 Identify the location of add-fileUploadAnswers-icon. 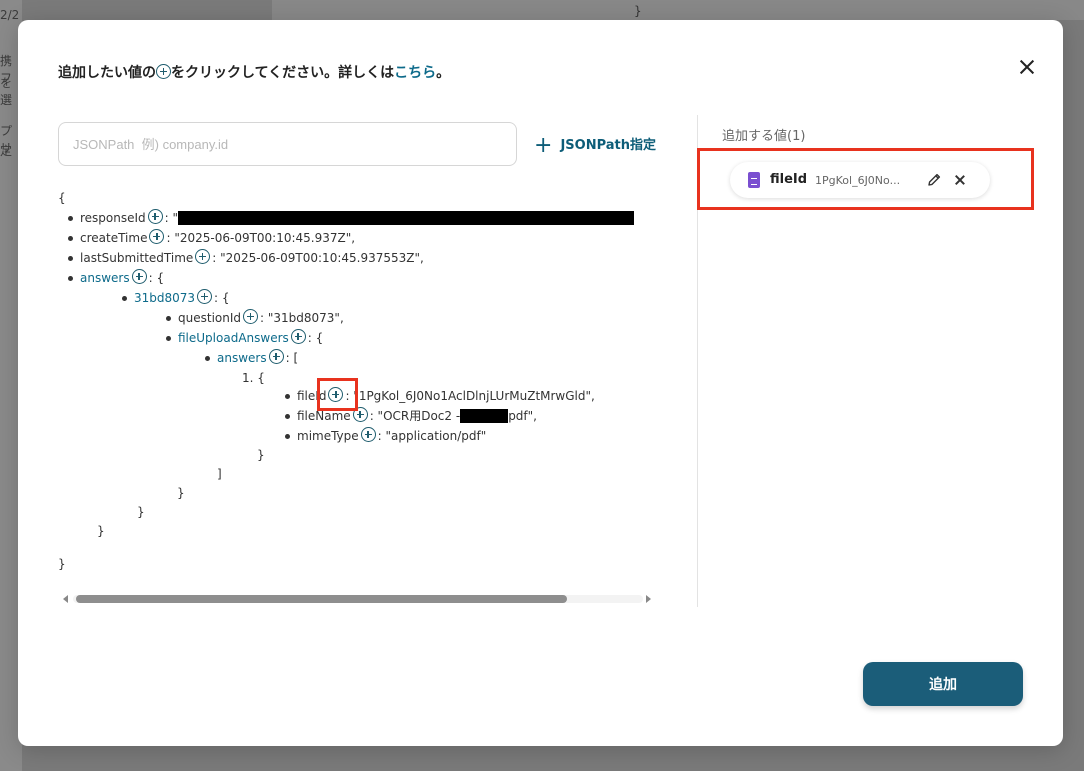
(298, 336).